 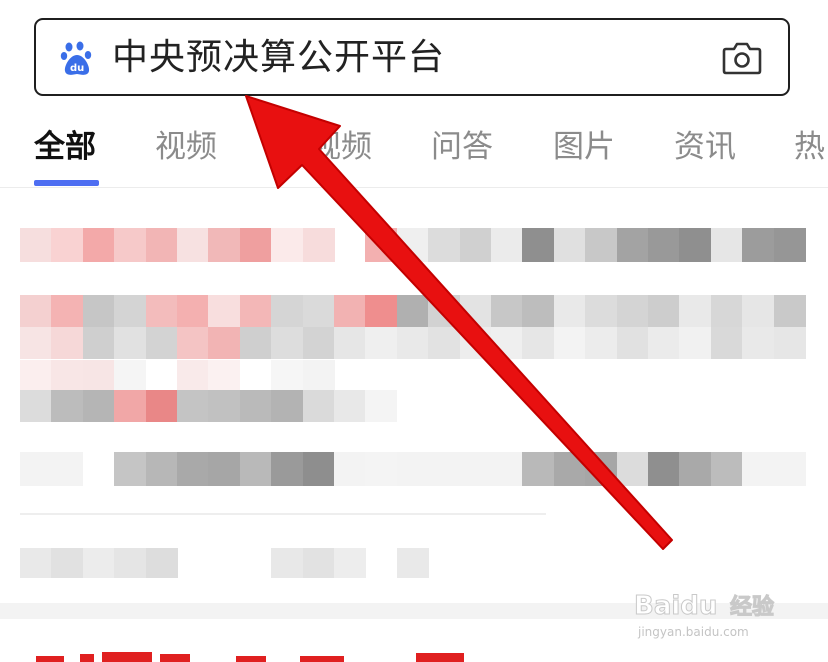 What do you see at coordinates (283, 514) in the screenshot?
I see `result-divider` at bounding box center [283, 514].